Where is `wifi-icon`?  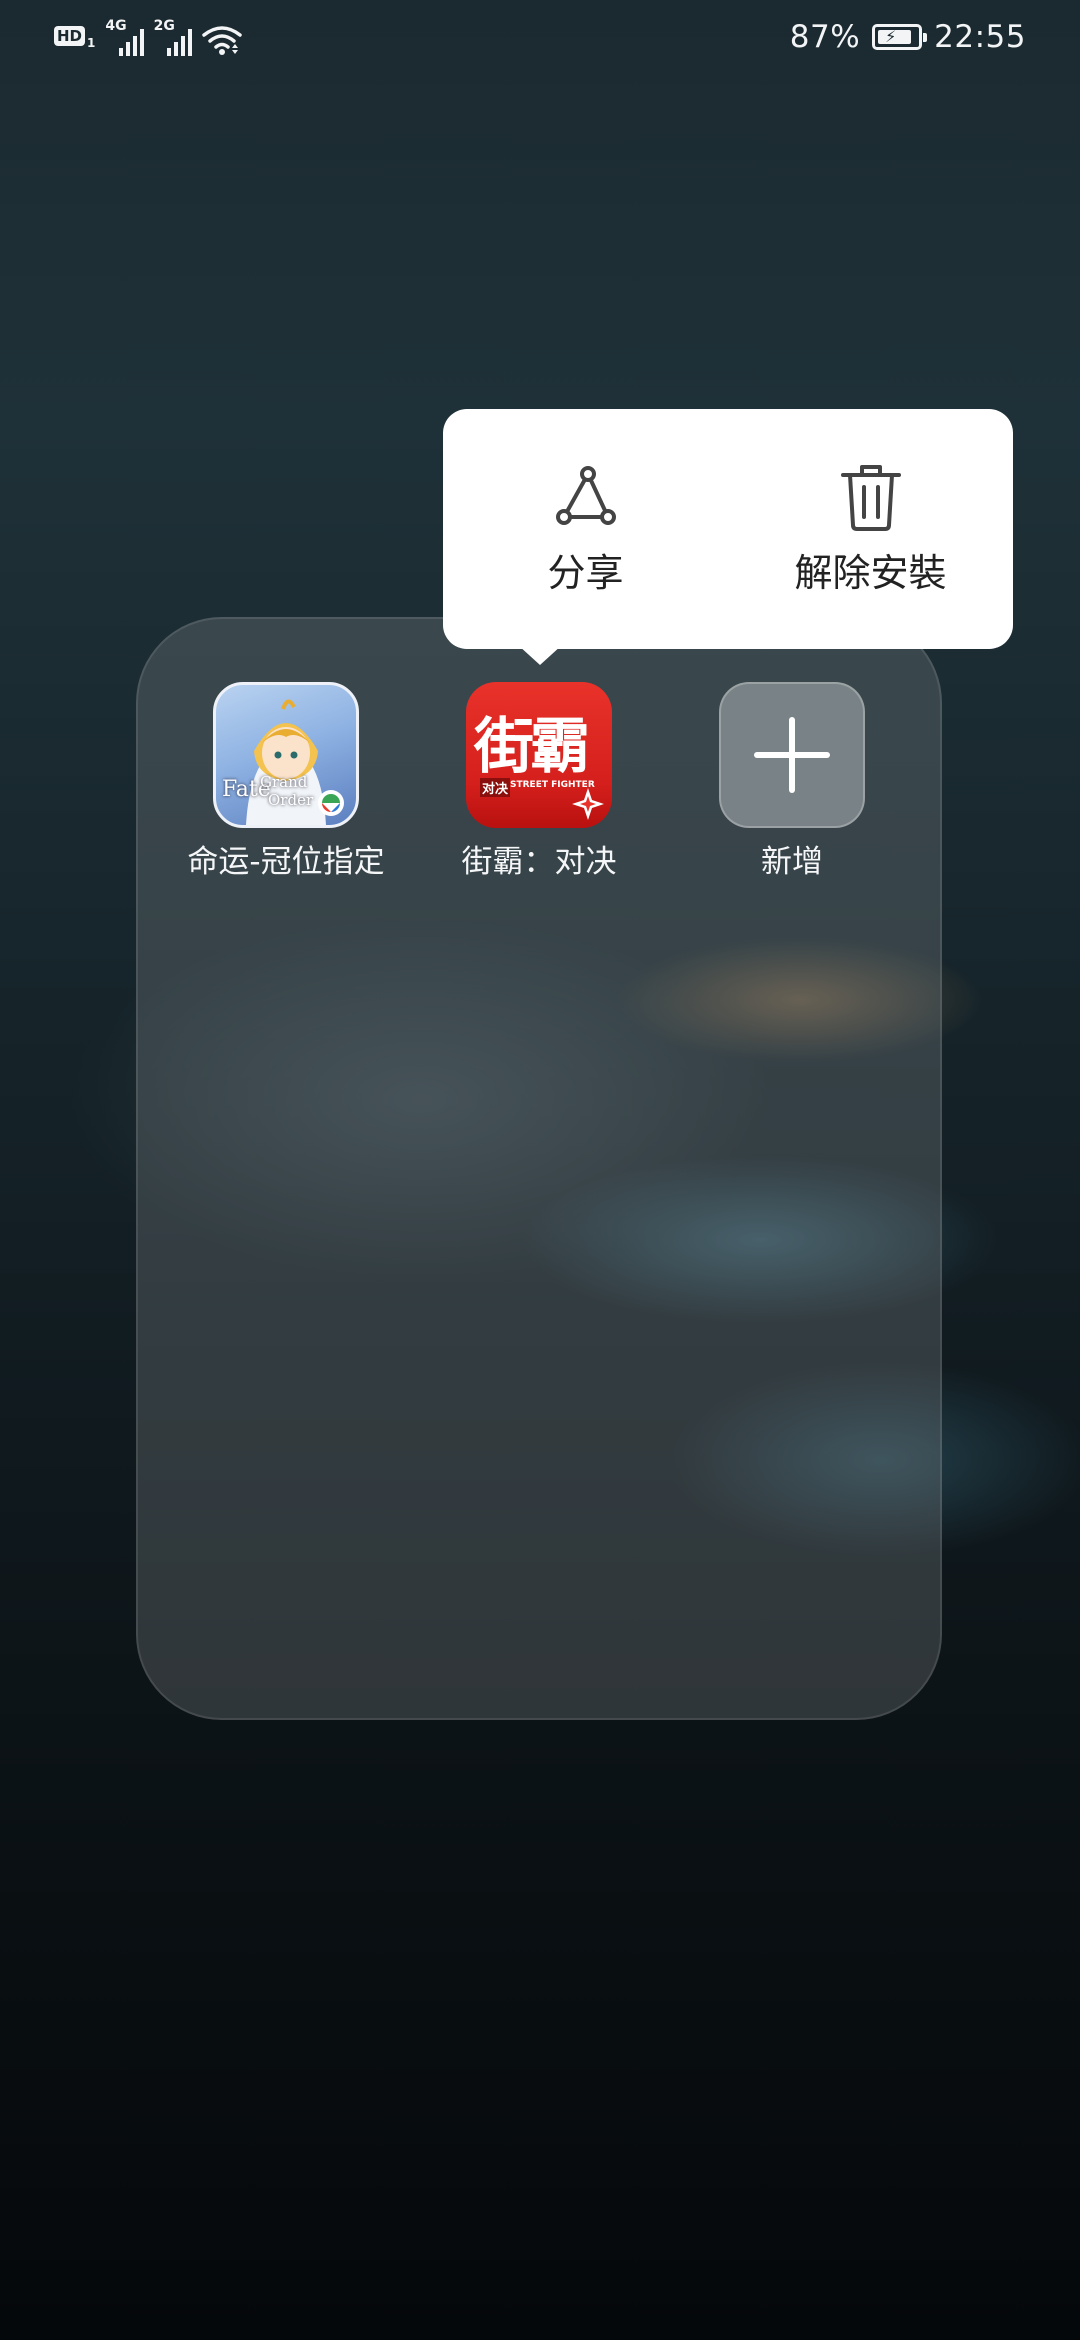 wifi-icon is located at coordinates (222, 40).